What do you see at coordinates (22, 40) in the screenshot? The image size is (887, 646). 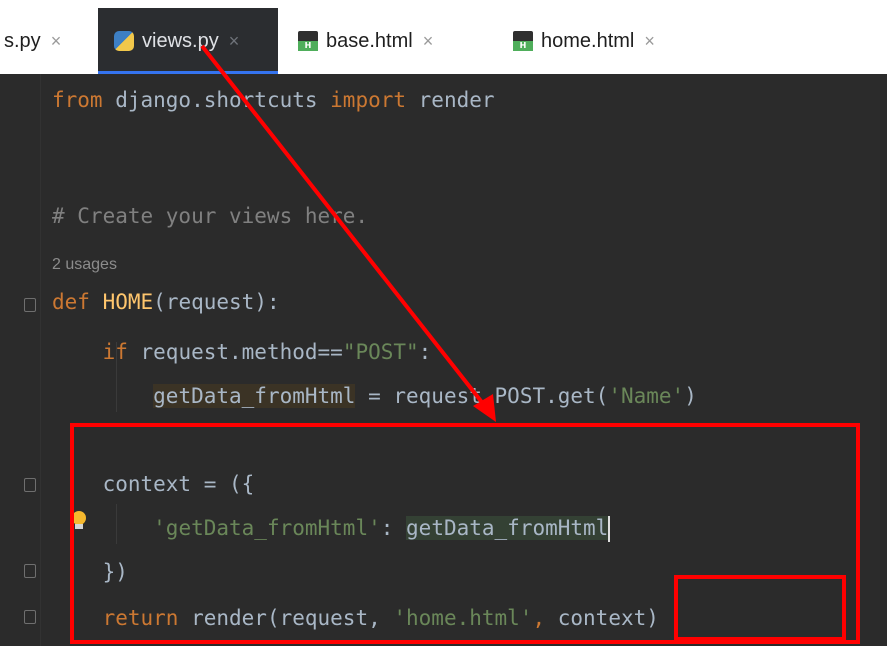 I see `tab-label: s.py` at bounding box center [22, 40].